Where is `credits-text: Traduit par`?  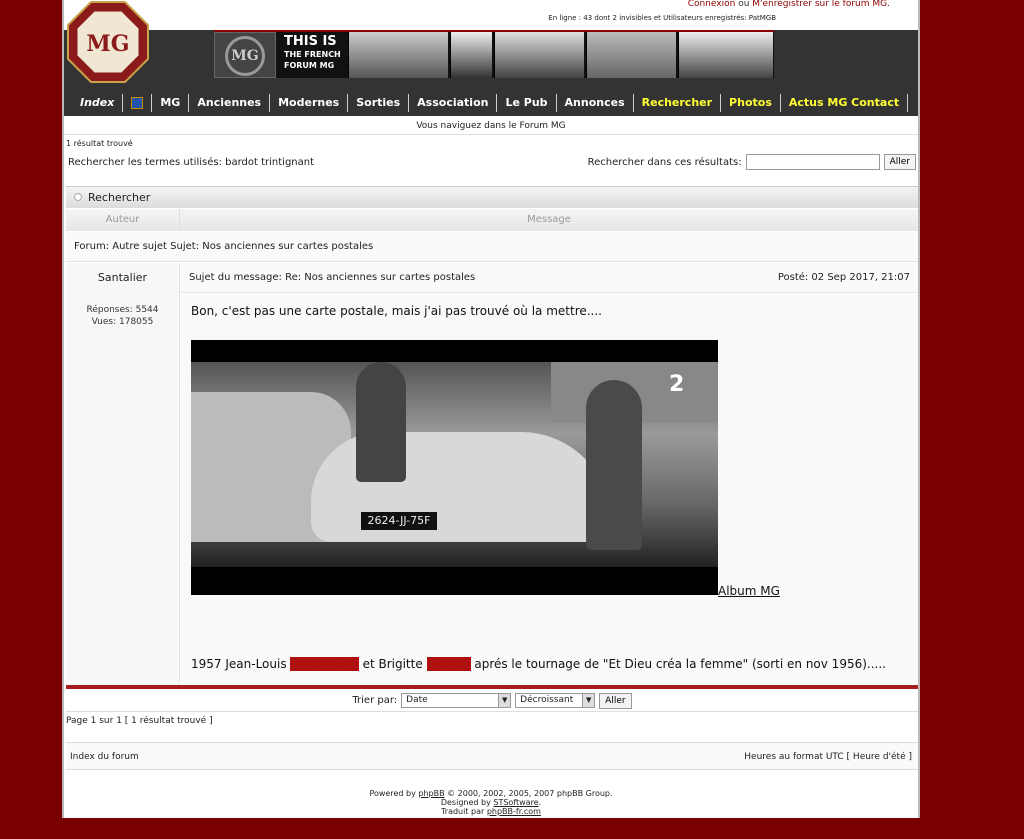 credits-text: Traduit par is located at coordinates (464, 811).